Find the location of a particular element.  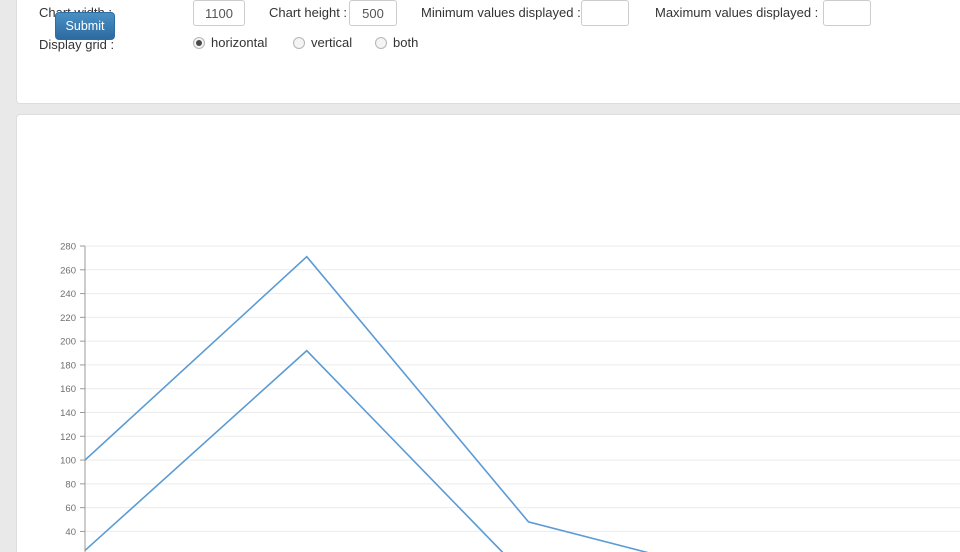

y-axis-tick-label: 160 is located at coordinates (68, 389).